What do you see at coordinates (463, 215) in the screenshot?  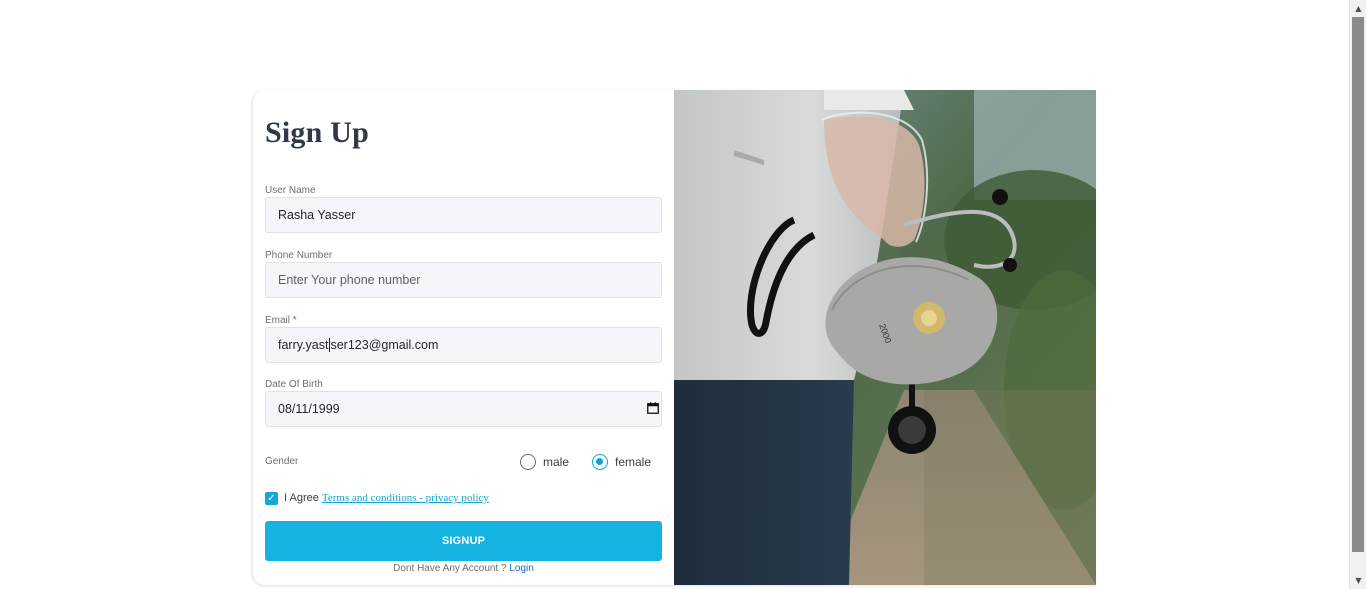 I see `username-input: Rasha Yasser` at bounding box center [463, 215].